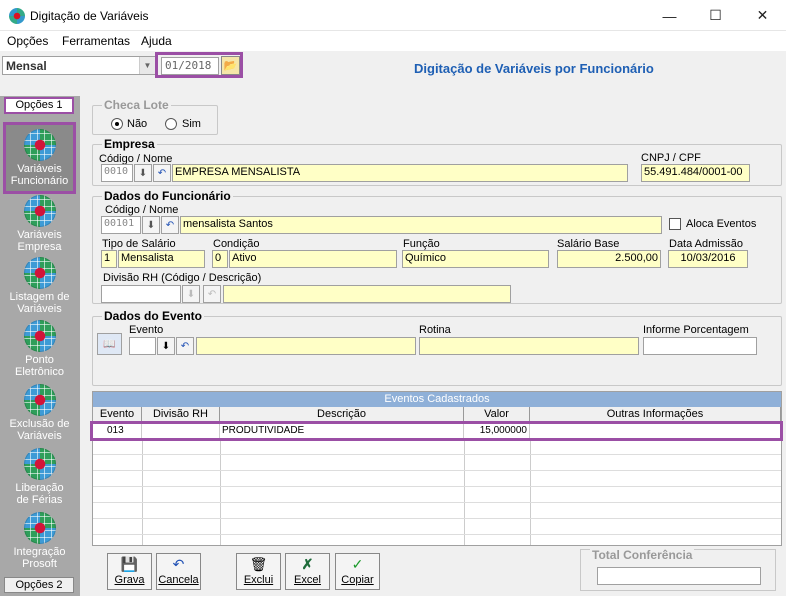  Describe the element at coordinates (191, 124) in the screenshot. I see `radio-sim-label: Sim` at that location.